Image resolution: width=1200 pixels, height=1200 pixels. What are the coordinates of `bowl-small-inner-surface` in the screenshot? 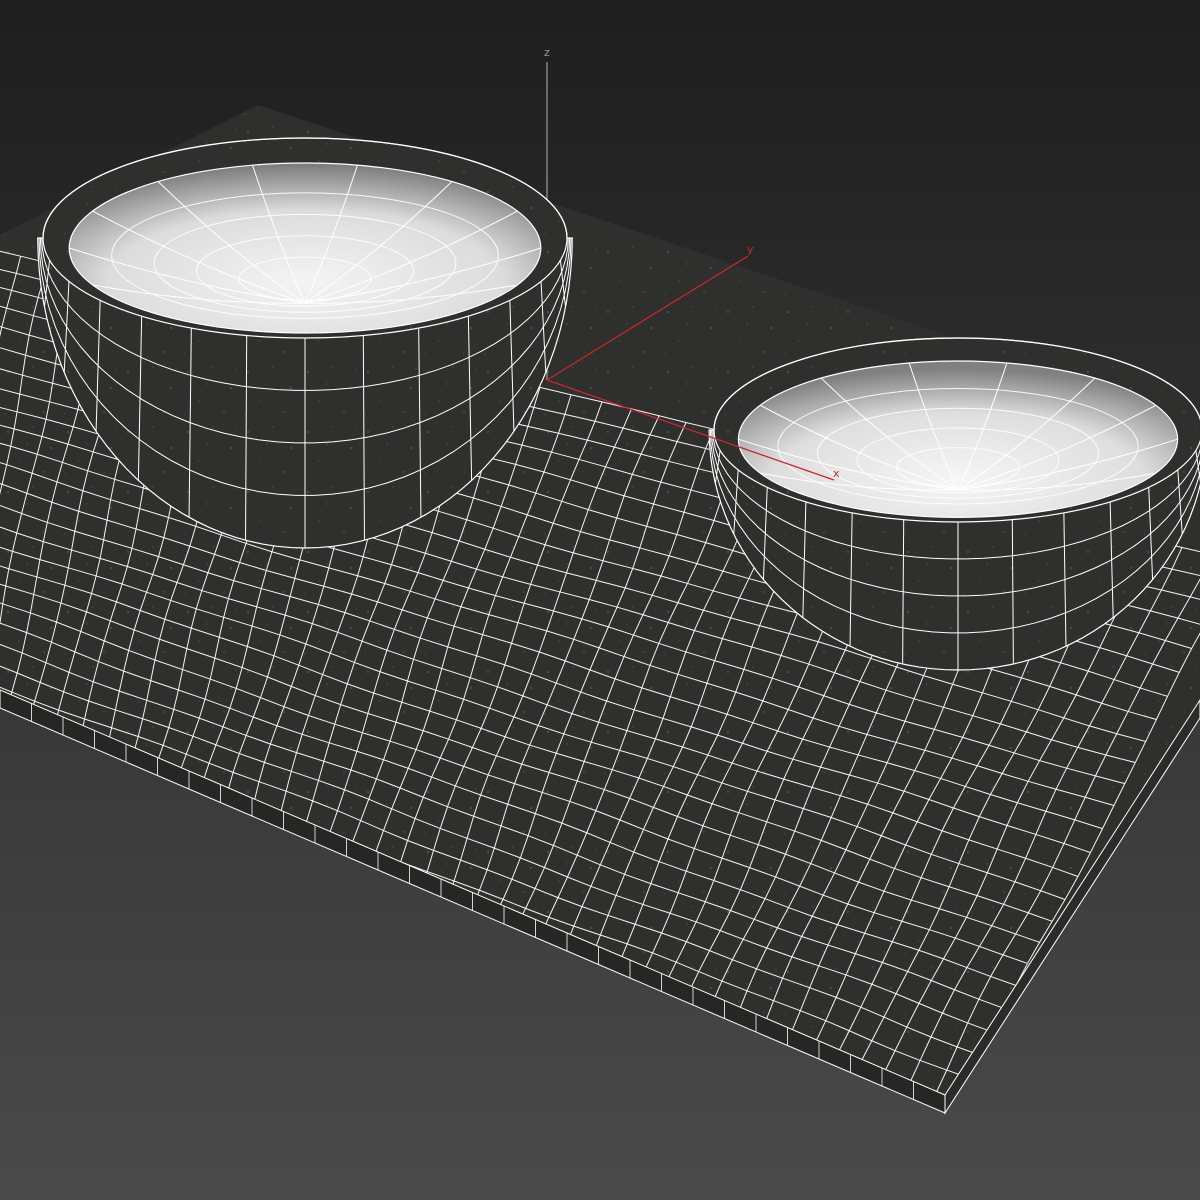 It's located at (958, 439).